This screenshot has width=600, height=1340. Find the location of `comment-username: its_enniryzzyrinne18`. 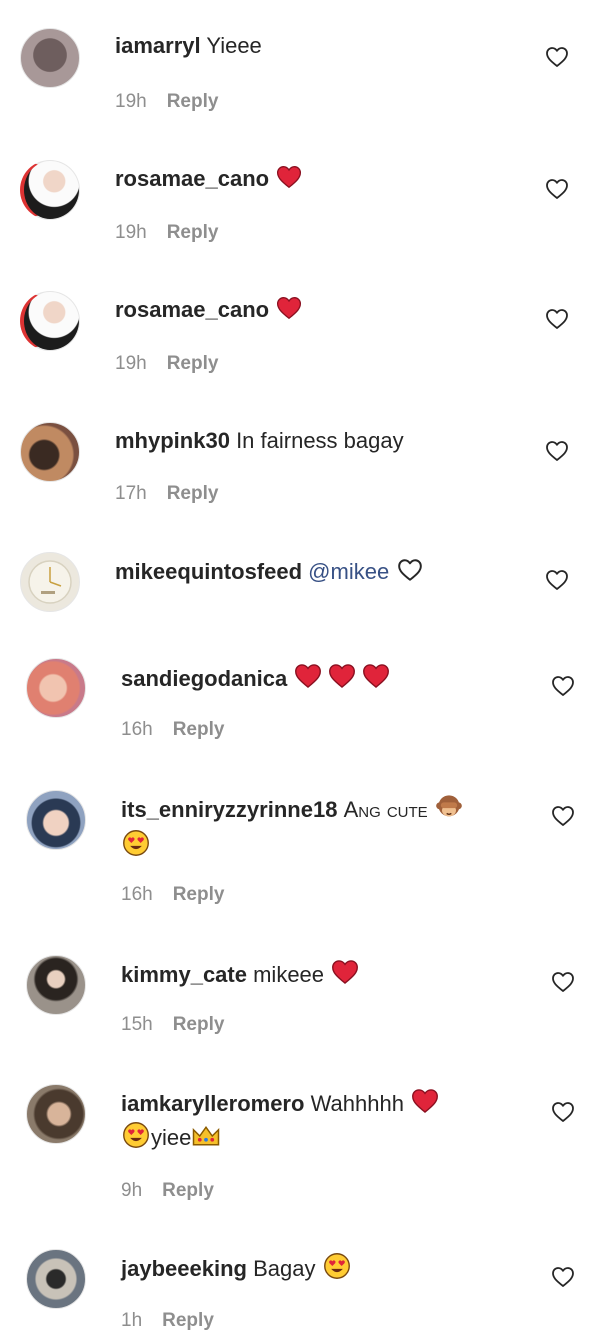

comment-username: its_enniryzzyrinne18 is located at coordinates (229, 809).